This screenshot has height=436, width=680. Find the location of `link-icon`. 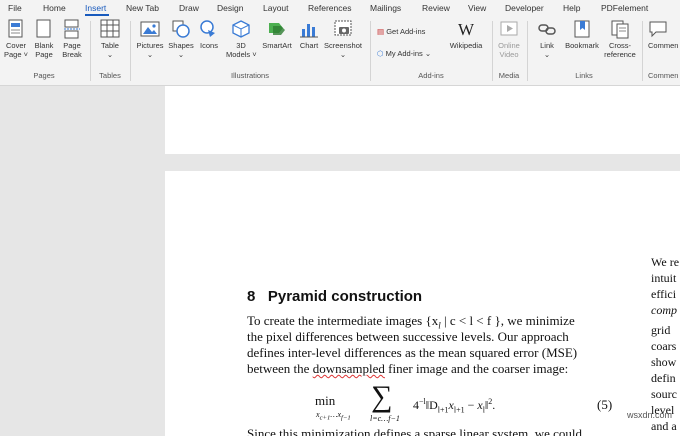

link-icon is located at coordinates (547, 29).